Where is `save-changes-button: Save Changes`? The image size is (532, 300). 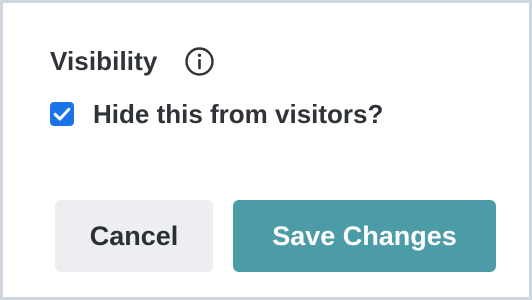 save-changes-button: Save Changes is located at coordinates (364, 236).